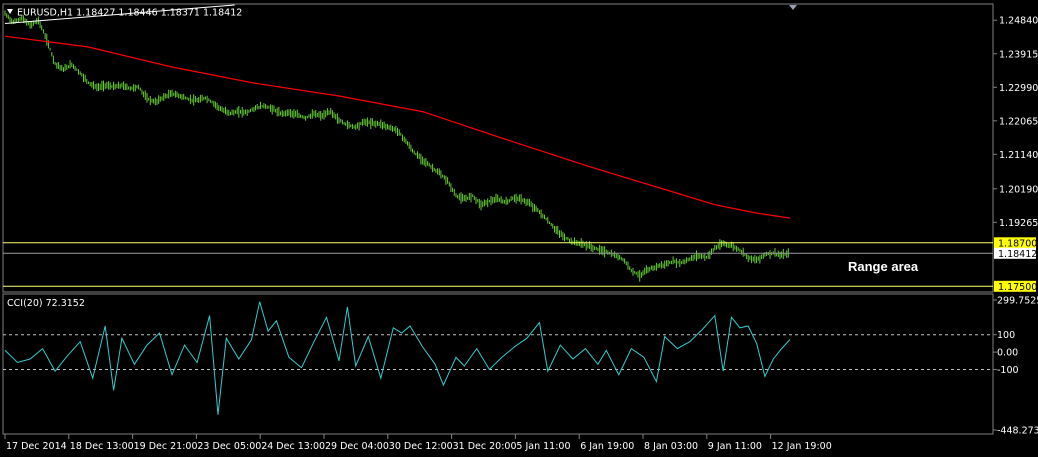 The height and width of the screenshot is (457, 1038). What do you see at coordinates (1018, 223) in the screenshot?
I see `price-tick-label: 1.19265` at bounding box center [1018, 223].